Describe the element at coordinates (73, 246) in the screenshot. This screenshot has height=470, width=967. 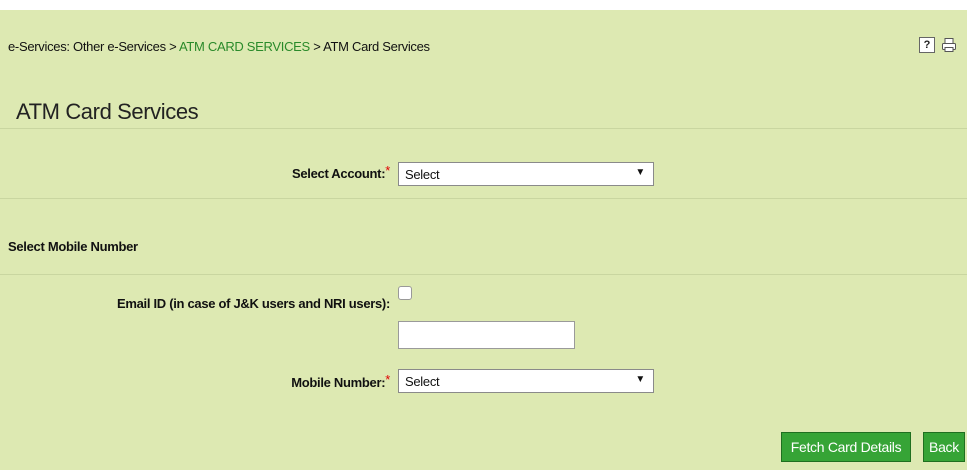
I see `select-mobile-number-heading: Select Mobile Number` at that location.